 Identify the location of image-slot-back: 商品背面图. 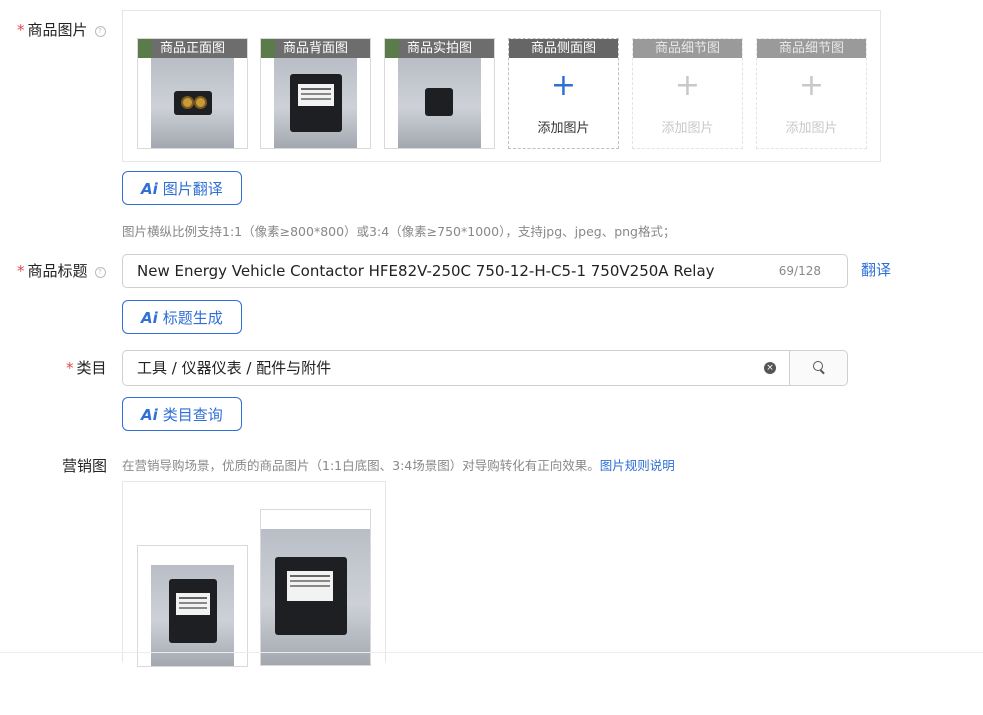
(315, 93).